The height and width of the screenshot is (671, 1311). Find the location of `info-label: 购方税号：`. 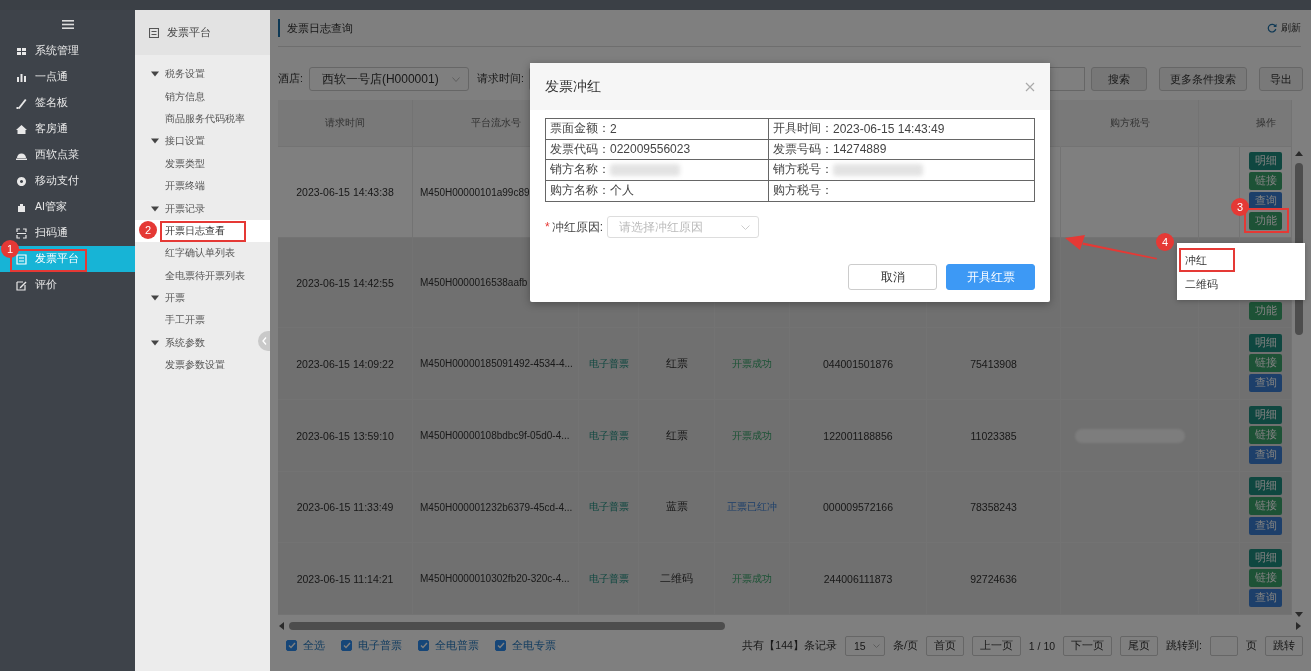

info-label: 购方税号： is located at coordinates (803, 191).